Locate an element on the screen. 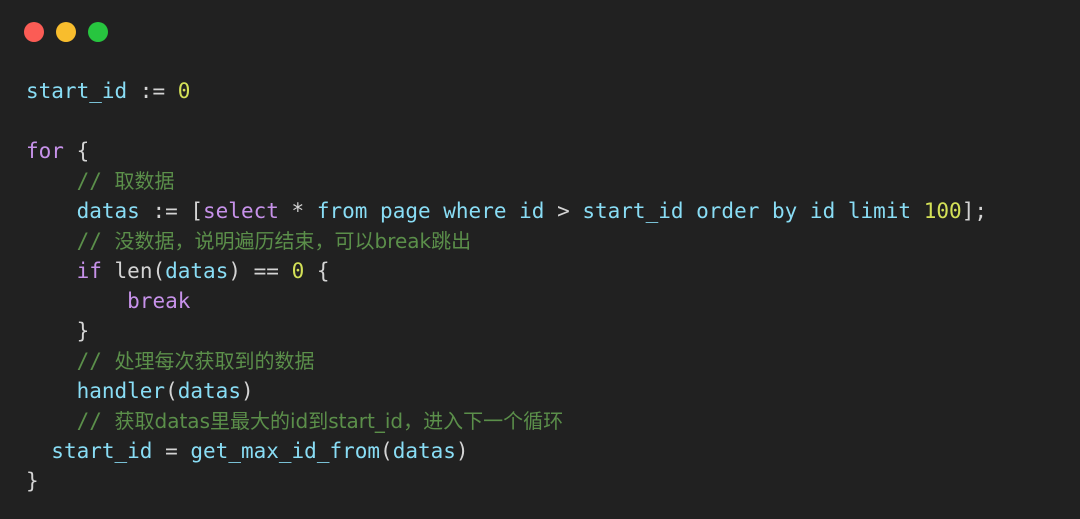 This screenshot has width=1080, height=519. code-line: break is located at coordinates (553, 301).